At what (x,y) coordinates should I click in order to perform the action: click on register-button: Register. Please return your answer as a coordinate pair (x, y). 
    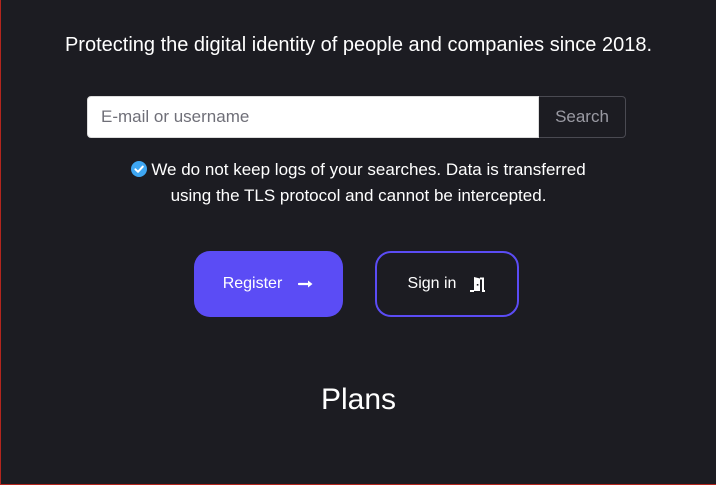
    Looking at the image, I should click on (268, 284).